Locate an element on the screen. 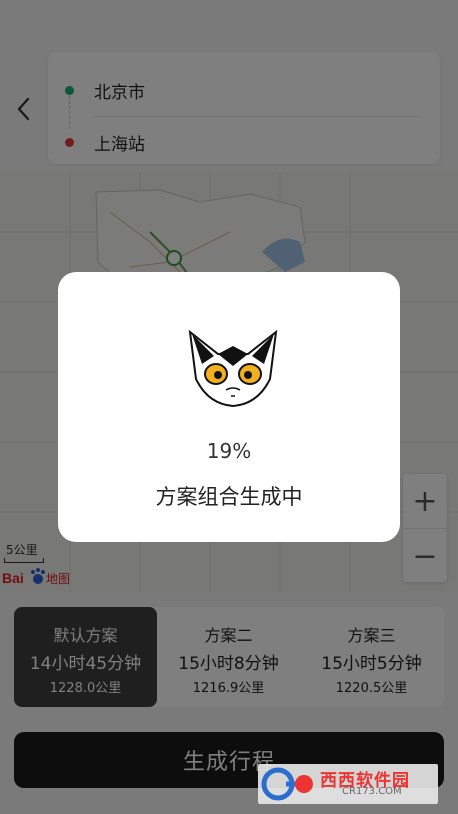 The width and height of the screenshot is (458, 814). progress-status: 方案组合生成中 is located at coordinates (229, 497).